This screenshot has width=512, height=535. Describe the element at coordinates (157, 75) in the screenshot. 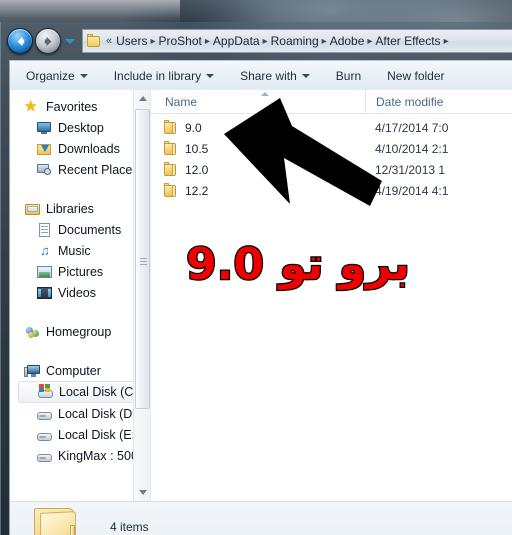

I see `toolbar-label: Include in library` at that location.